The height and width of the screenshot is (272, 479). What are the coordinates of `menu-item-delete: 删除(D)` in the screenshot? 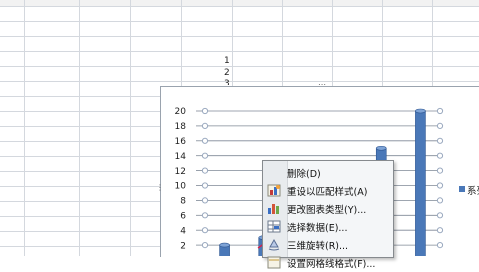 It's located at (328, 172).